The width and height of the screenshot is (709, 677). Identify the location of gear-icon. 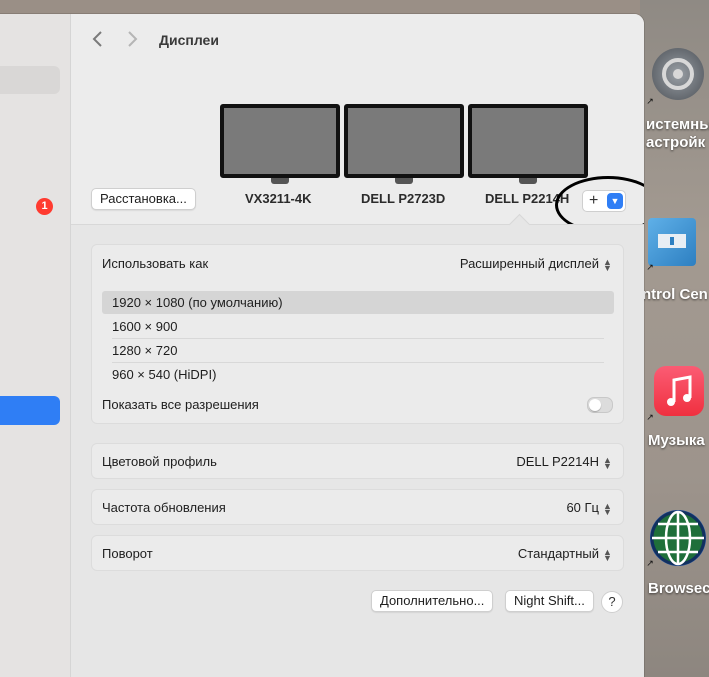
(678, 74).